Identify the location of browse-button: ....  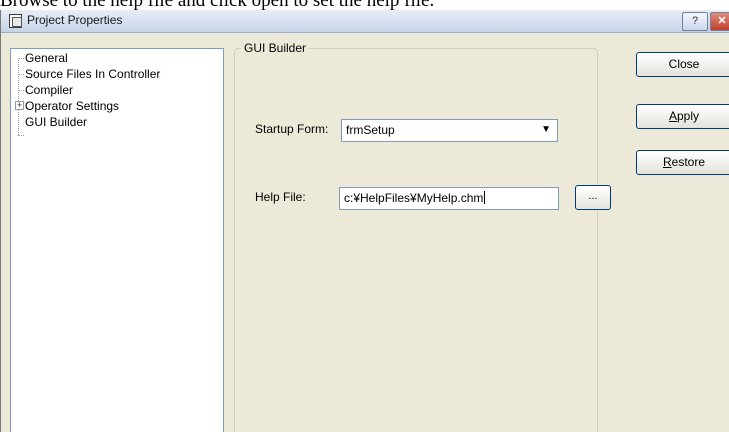
(593, 197).